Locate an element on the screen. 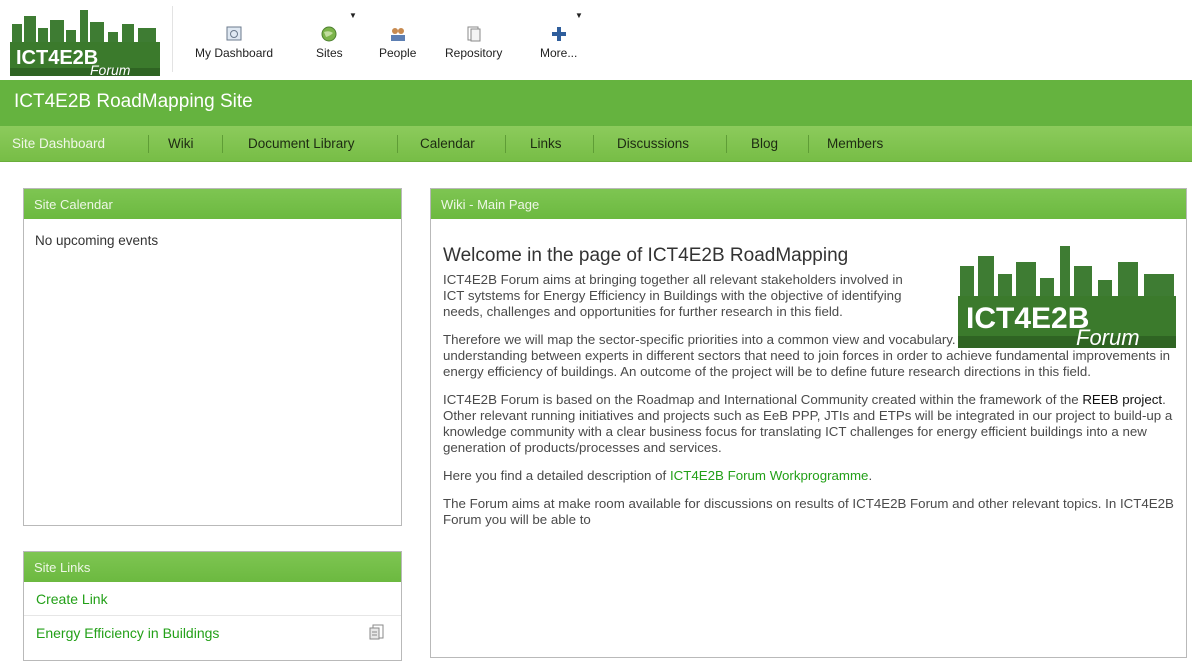 The height and width of the screenshot is (661, 1192). tab-members: Members is located at coordinates (855, 143).